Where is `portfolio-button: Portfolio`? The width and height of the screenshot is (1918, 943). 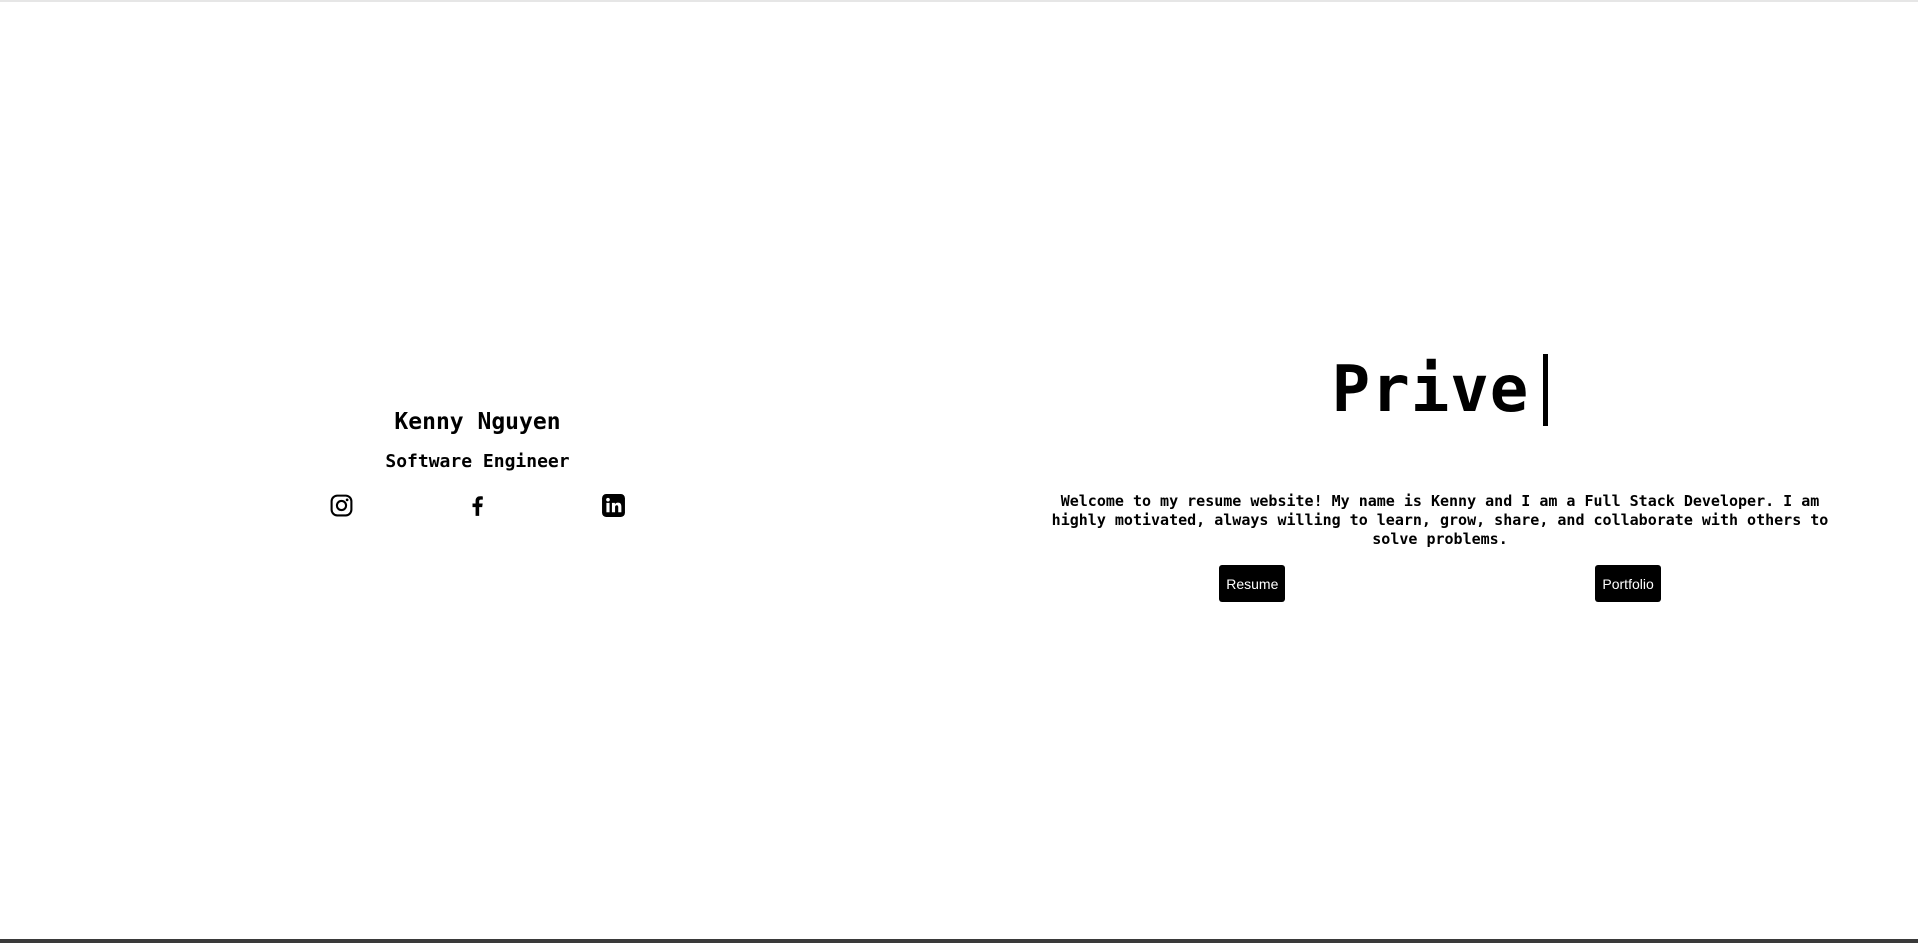
portfolio-button: Portfolio is located at coordinates (1628, 583).